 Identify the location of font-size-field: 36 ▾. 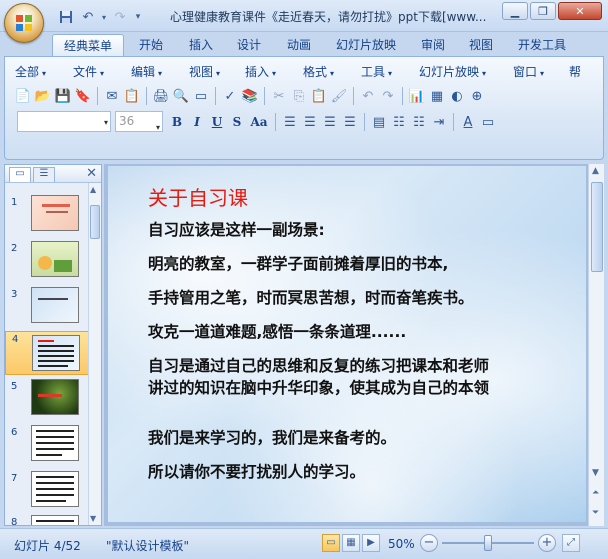
(139, 121).